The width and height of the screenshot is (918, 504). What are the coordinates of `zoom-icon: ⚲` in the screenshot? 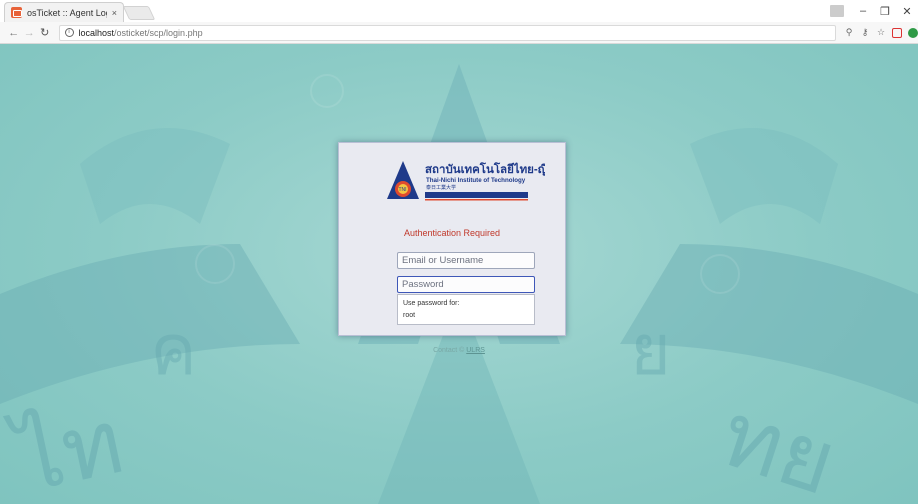 It's located at (849, 32).